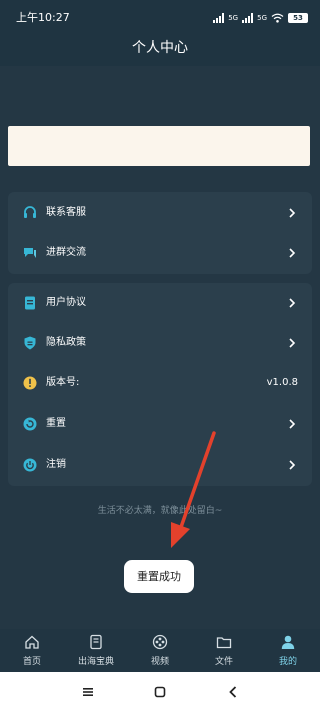 Image resolution: width=320 pixels, height=711 pixels. I want to click on header: 个人中心, so click(160, 47).